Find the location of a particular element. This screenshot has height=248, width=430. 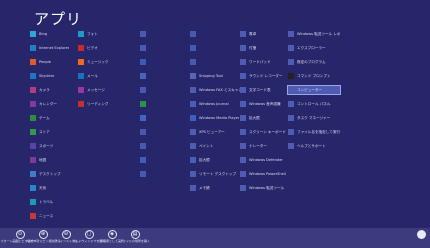

app-tile: Windows 転送ツール レポート is located at coordinates (314, 34).